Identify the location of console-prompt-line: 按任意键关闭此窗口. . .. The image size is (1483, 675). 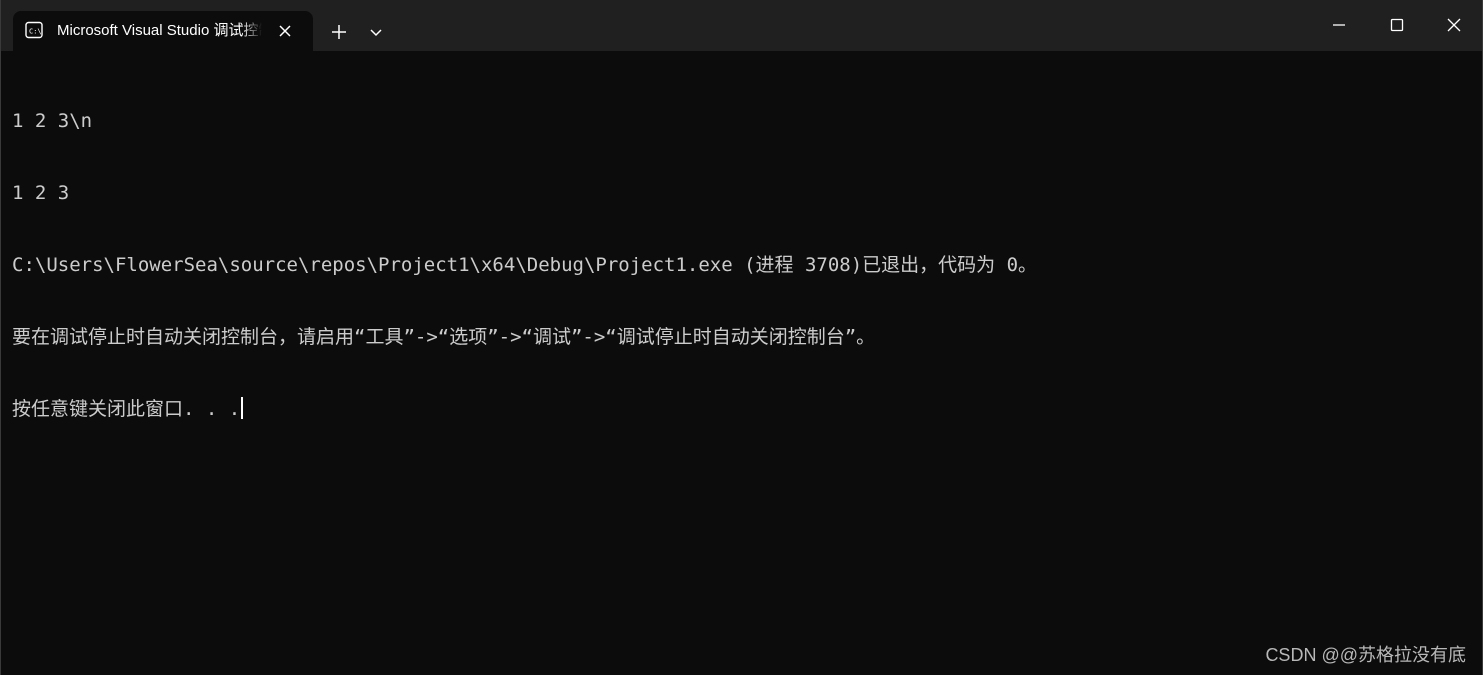
(742, 409).